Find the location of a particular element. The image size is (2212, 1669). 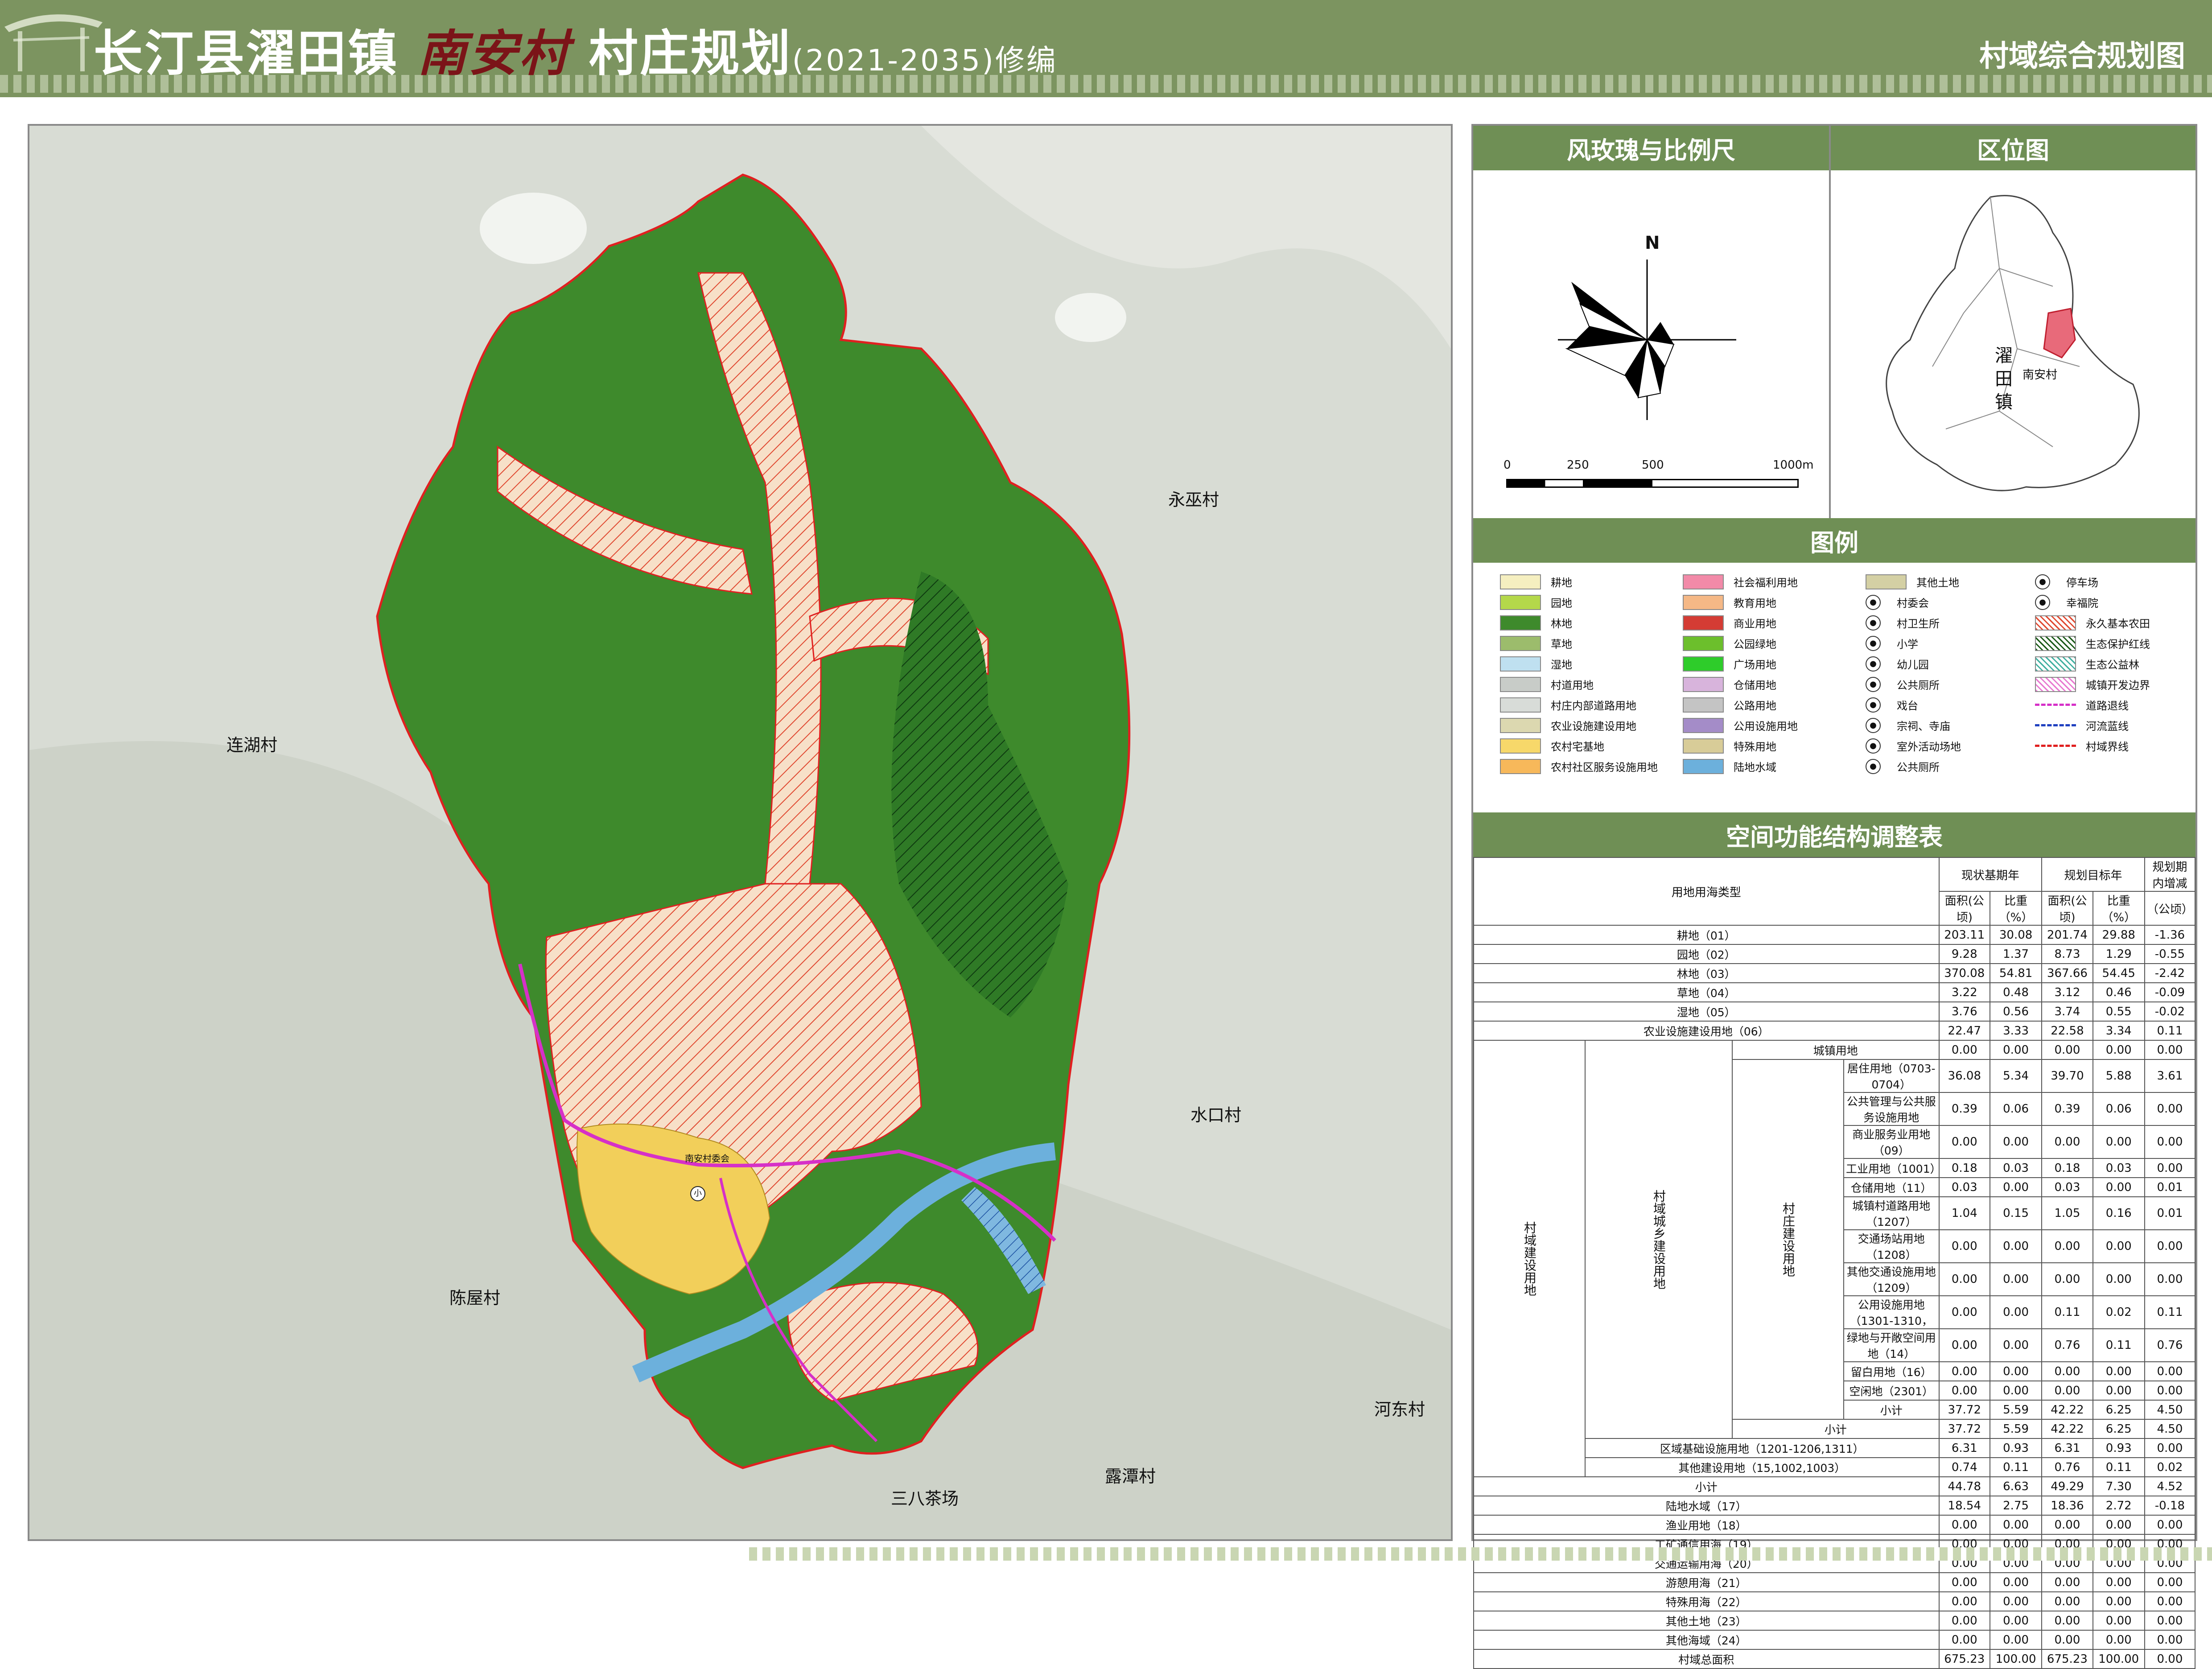

legend-label: 幸福院 is located at coordinates (2082, 603).